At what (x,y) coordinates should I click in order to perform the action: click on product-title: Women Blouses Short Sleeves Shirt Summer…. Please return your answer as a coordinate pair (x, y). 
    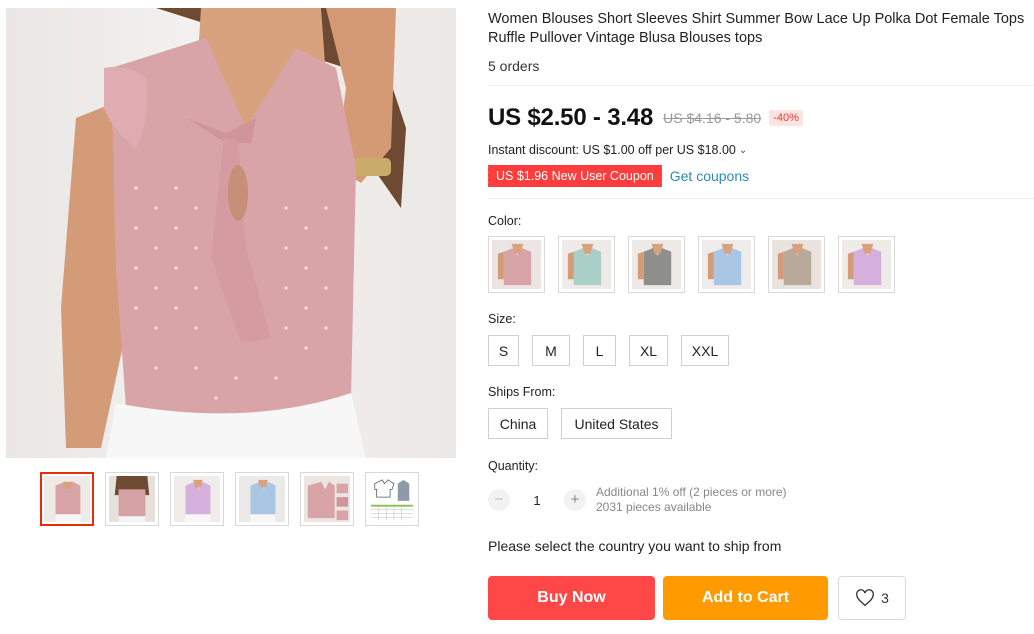
    Looking at the image, I should click on (756, 28).